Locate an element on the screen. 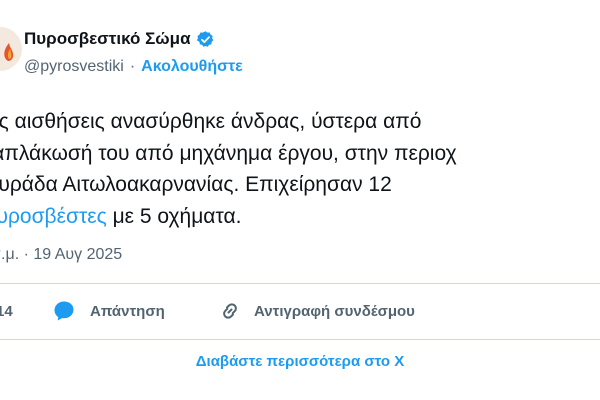 Image resolution: width=600 pixels, height=400 pixels. author-name: Πυροσβεστικό Σώμα is located at coordinates (107, 39).